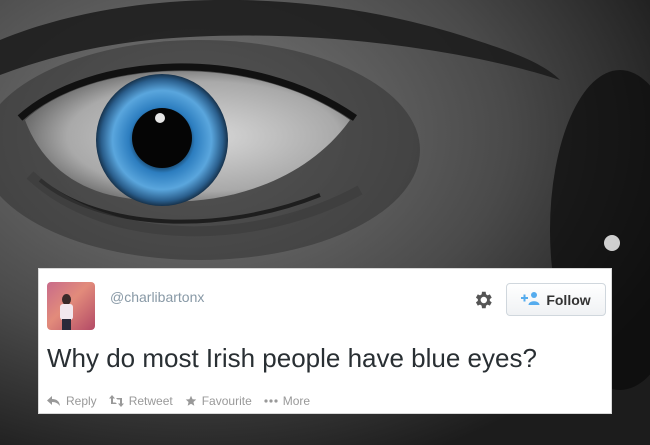 This screenshot has height=445, width=650. I want to click on favourite-label: Favourite, so click(226, 401).